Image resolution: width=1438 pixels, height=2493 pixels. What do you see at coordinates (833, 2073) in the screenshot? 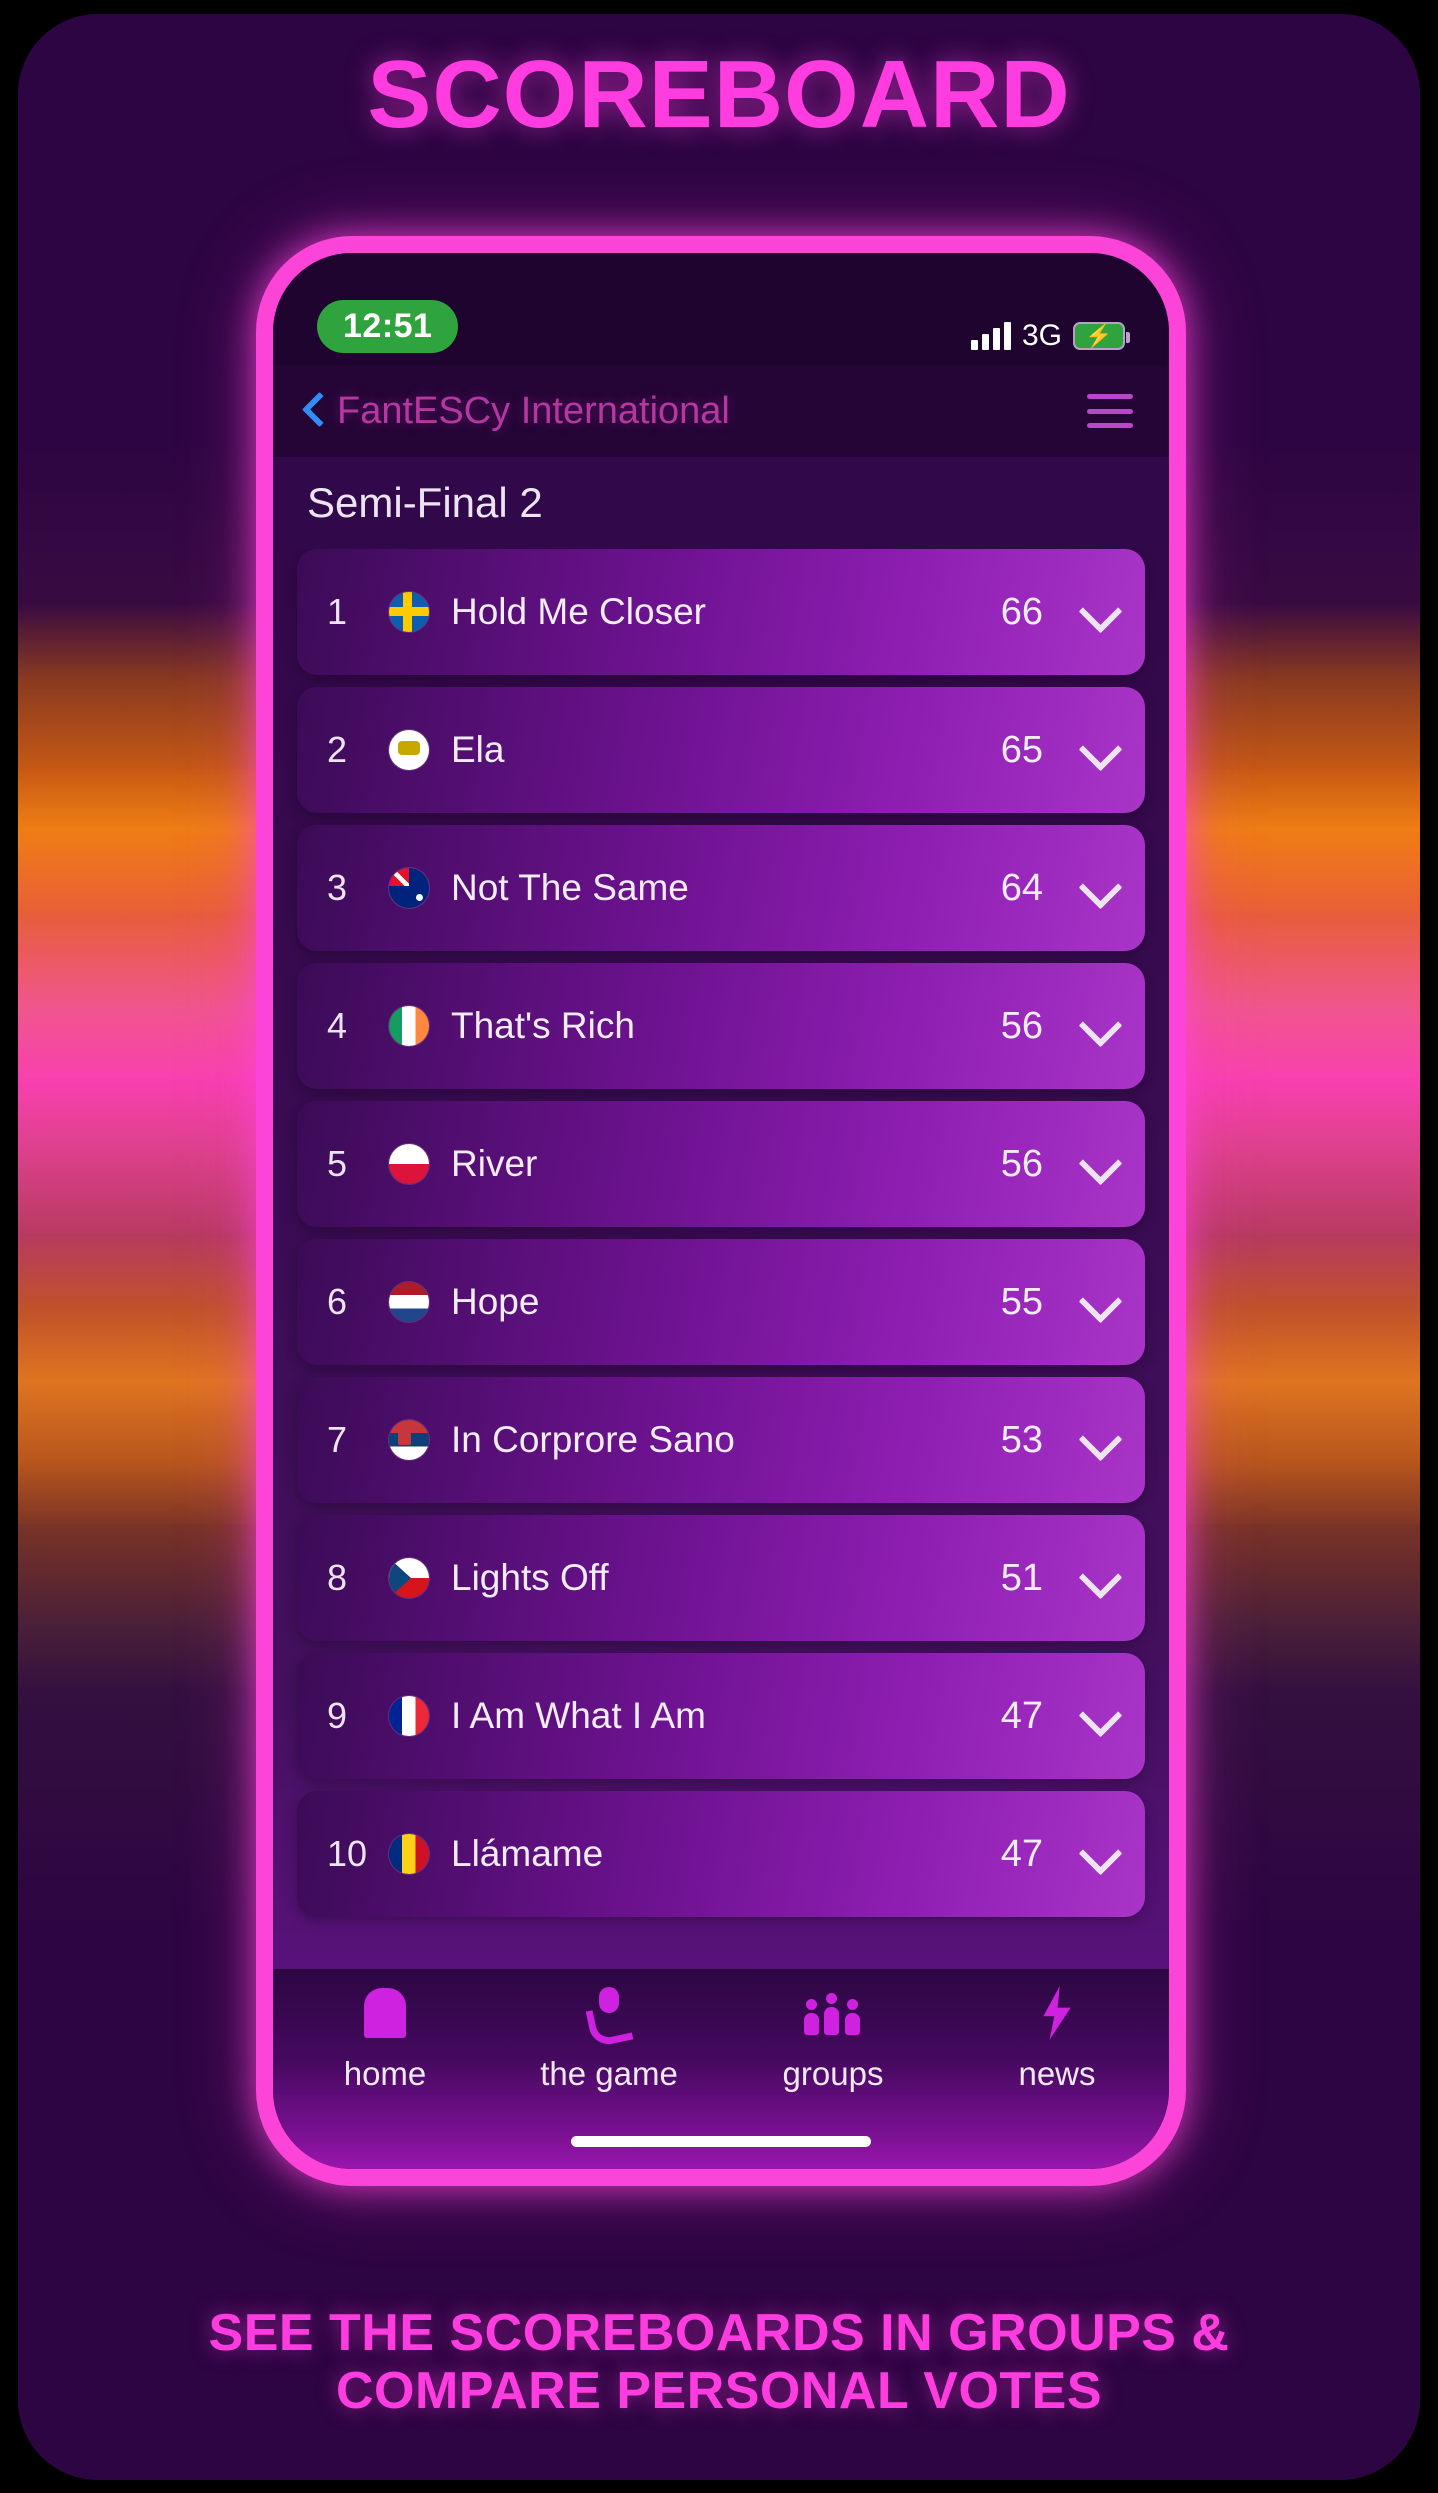
I see `tab-label: groups` at bounding box center [833, 2073].